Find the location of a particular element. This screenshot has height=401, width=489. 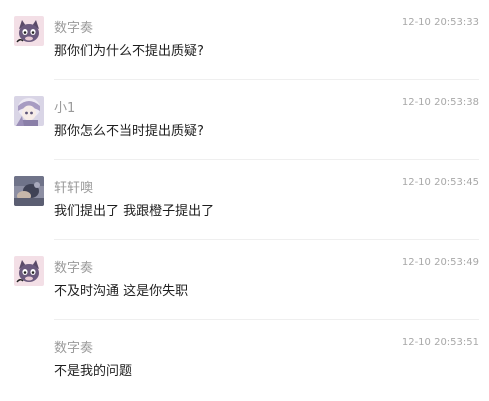

message-timestamp: 12-10 20:53:45 is located at coordinates (440, 182).